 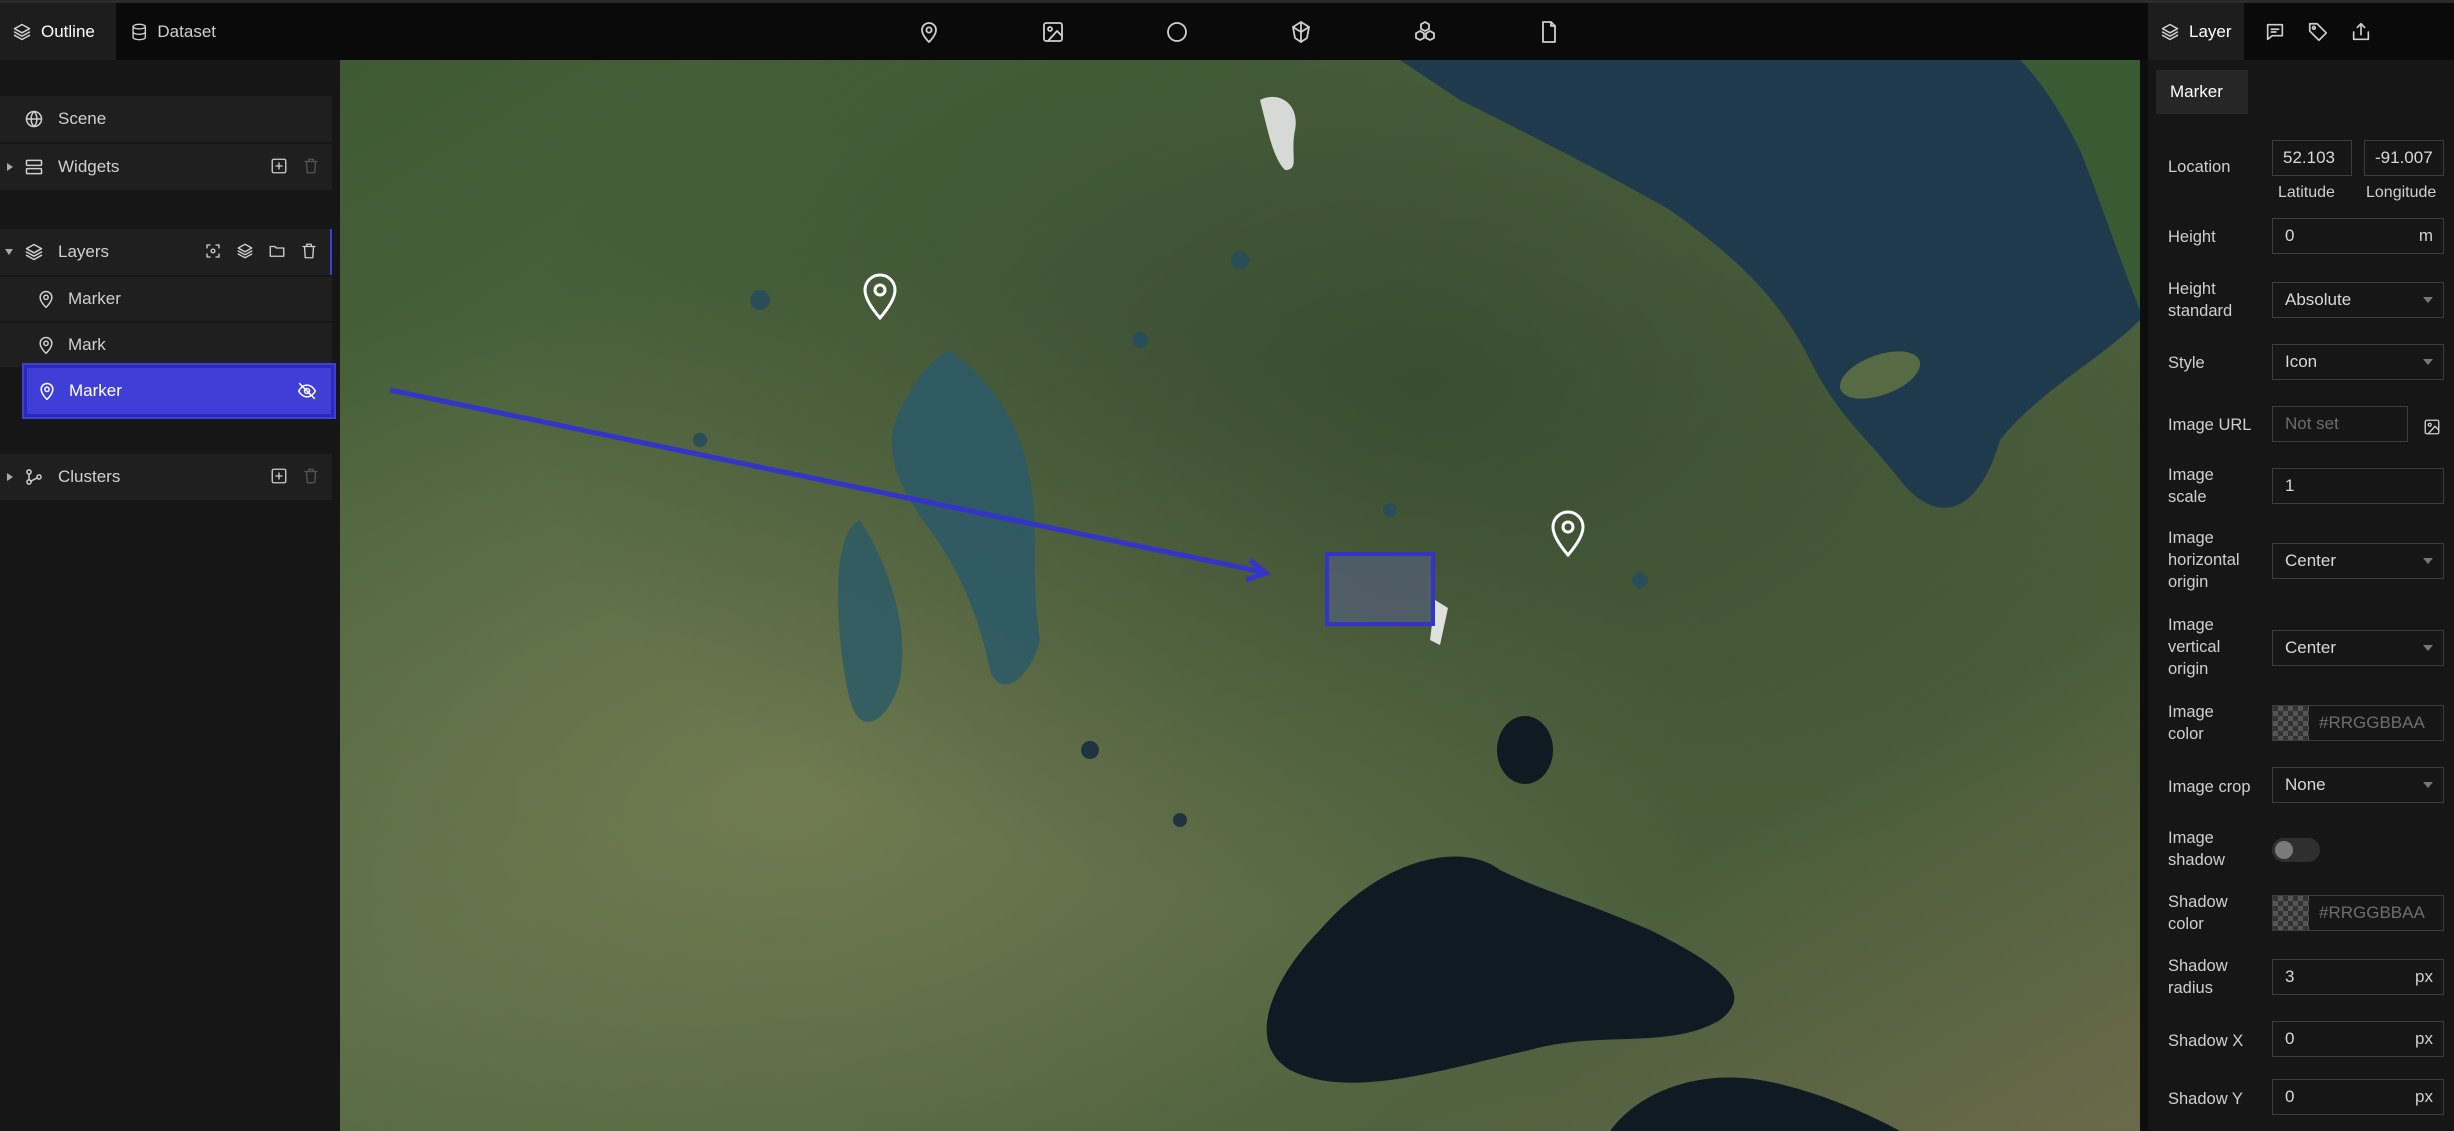 What do you see at coordinates (2198, 977) in the screenshot?
I see `shadow-radius-label: Shadow radius` at bounding box center [2198, 977].